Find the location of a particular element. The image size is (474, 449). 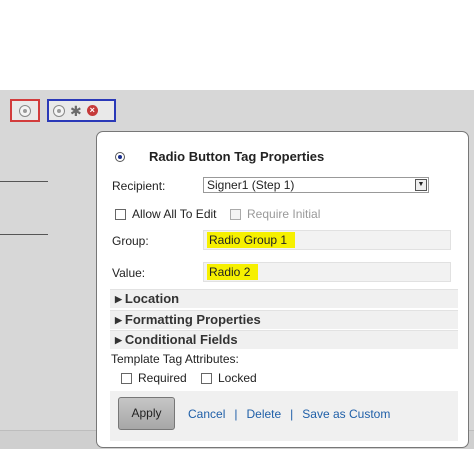

dialog-footer: Apply Cancel | Delete | Save as Custom is located at coordinates (284, 416).